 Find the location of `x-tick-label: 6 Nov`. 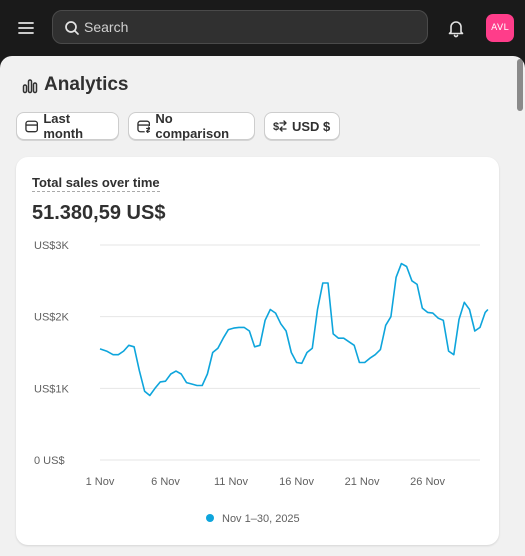

x-tick-label: 6 Nov is located at coordinates (165, 482).